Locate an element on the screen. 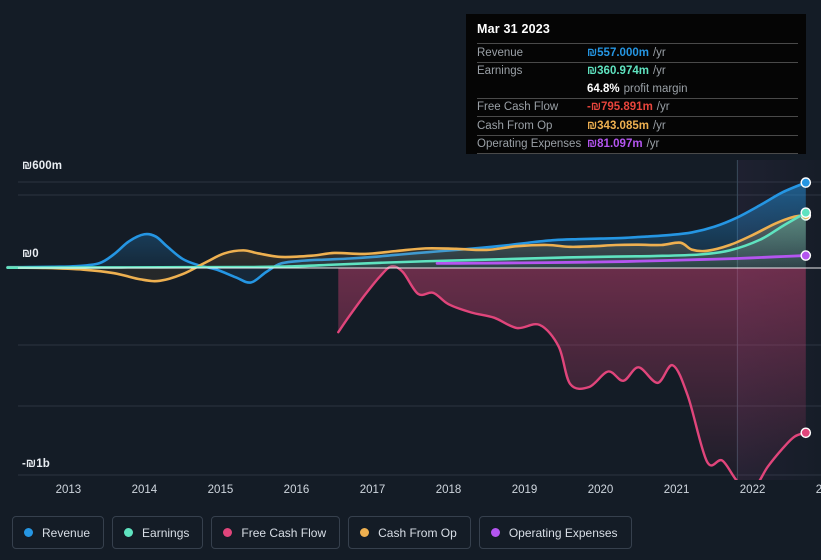 This screenshot has height=560, width=821. x-axis-tick: 2021 is located at coordinates (676, 490).